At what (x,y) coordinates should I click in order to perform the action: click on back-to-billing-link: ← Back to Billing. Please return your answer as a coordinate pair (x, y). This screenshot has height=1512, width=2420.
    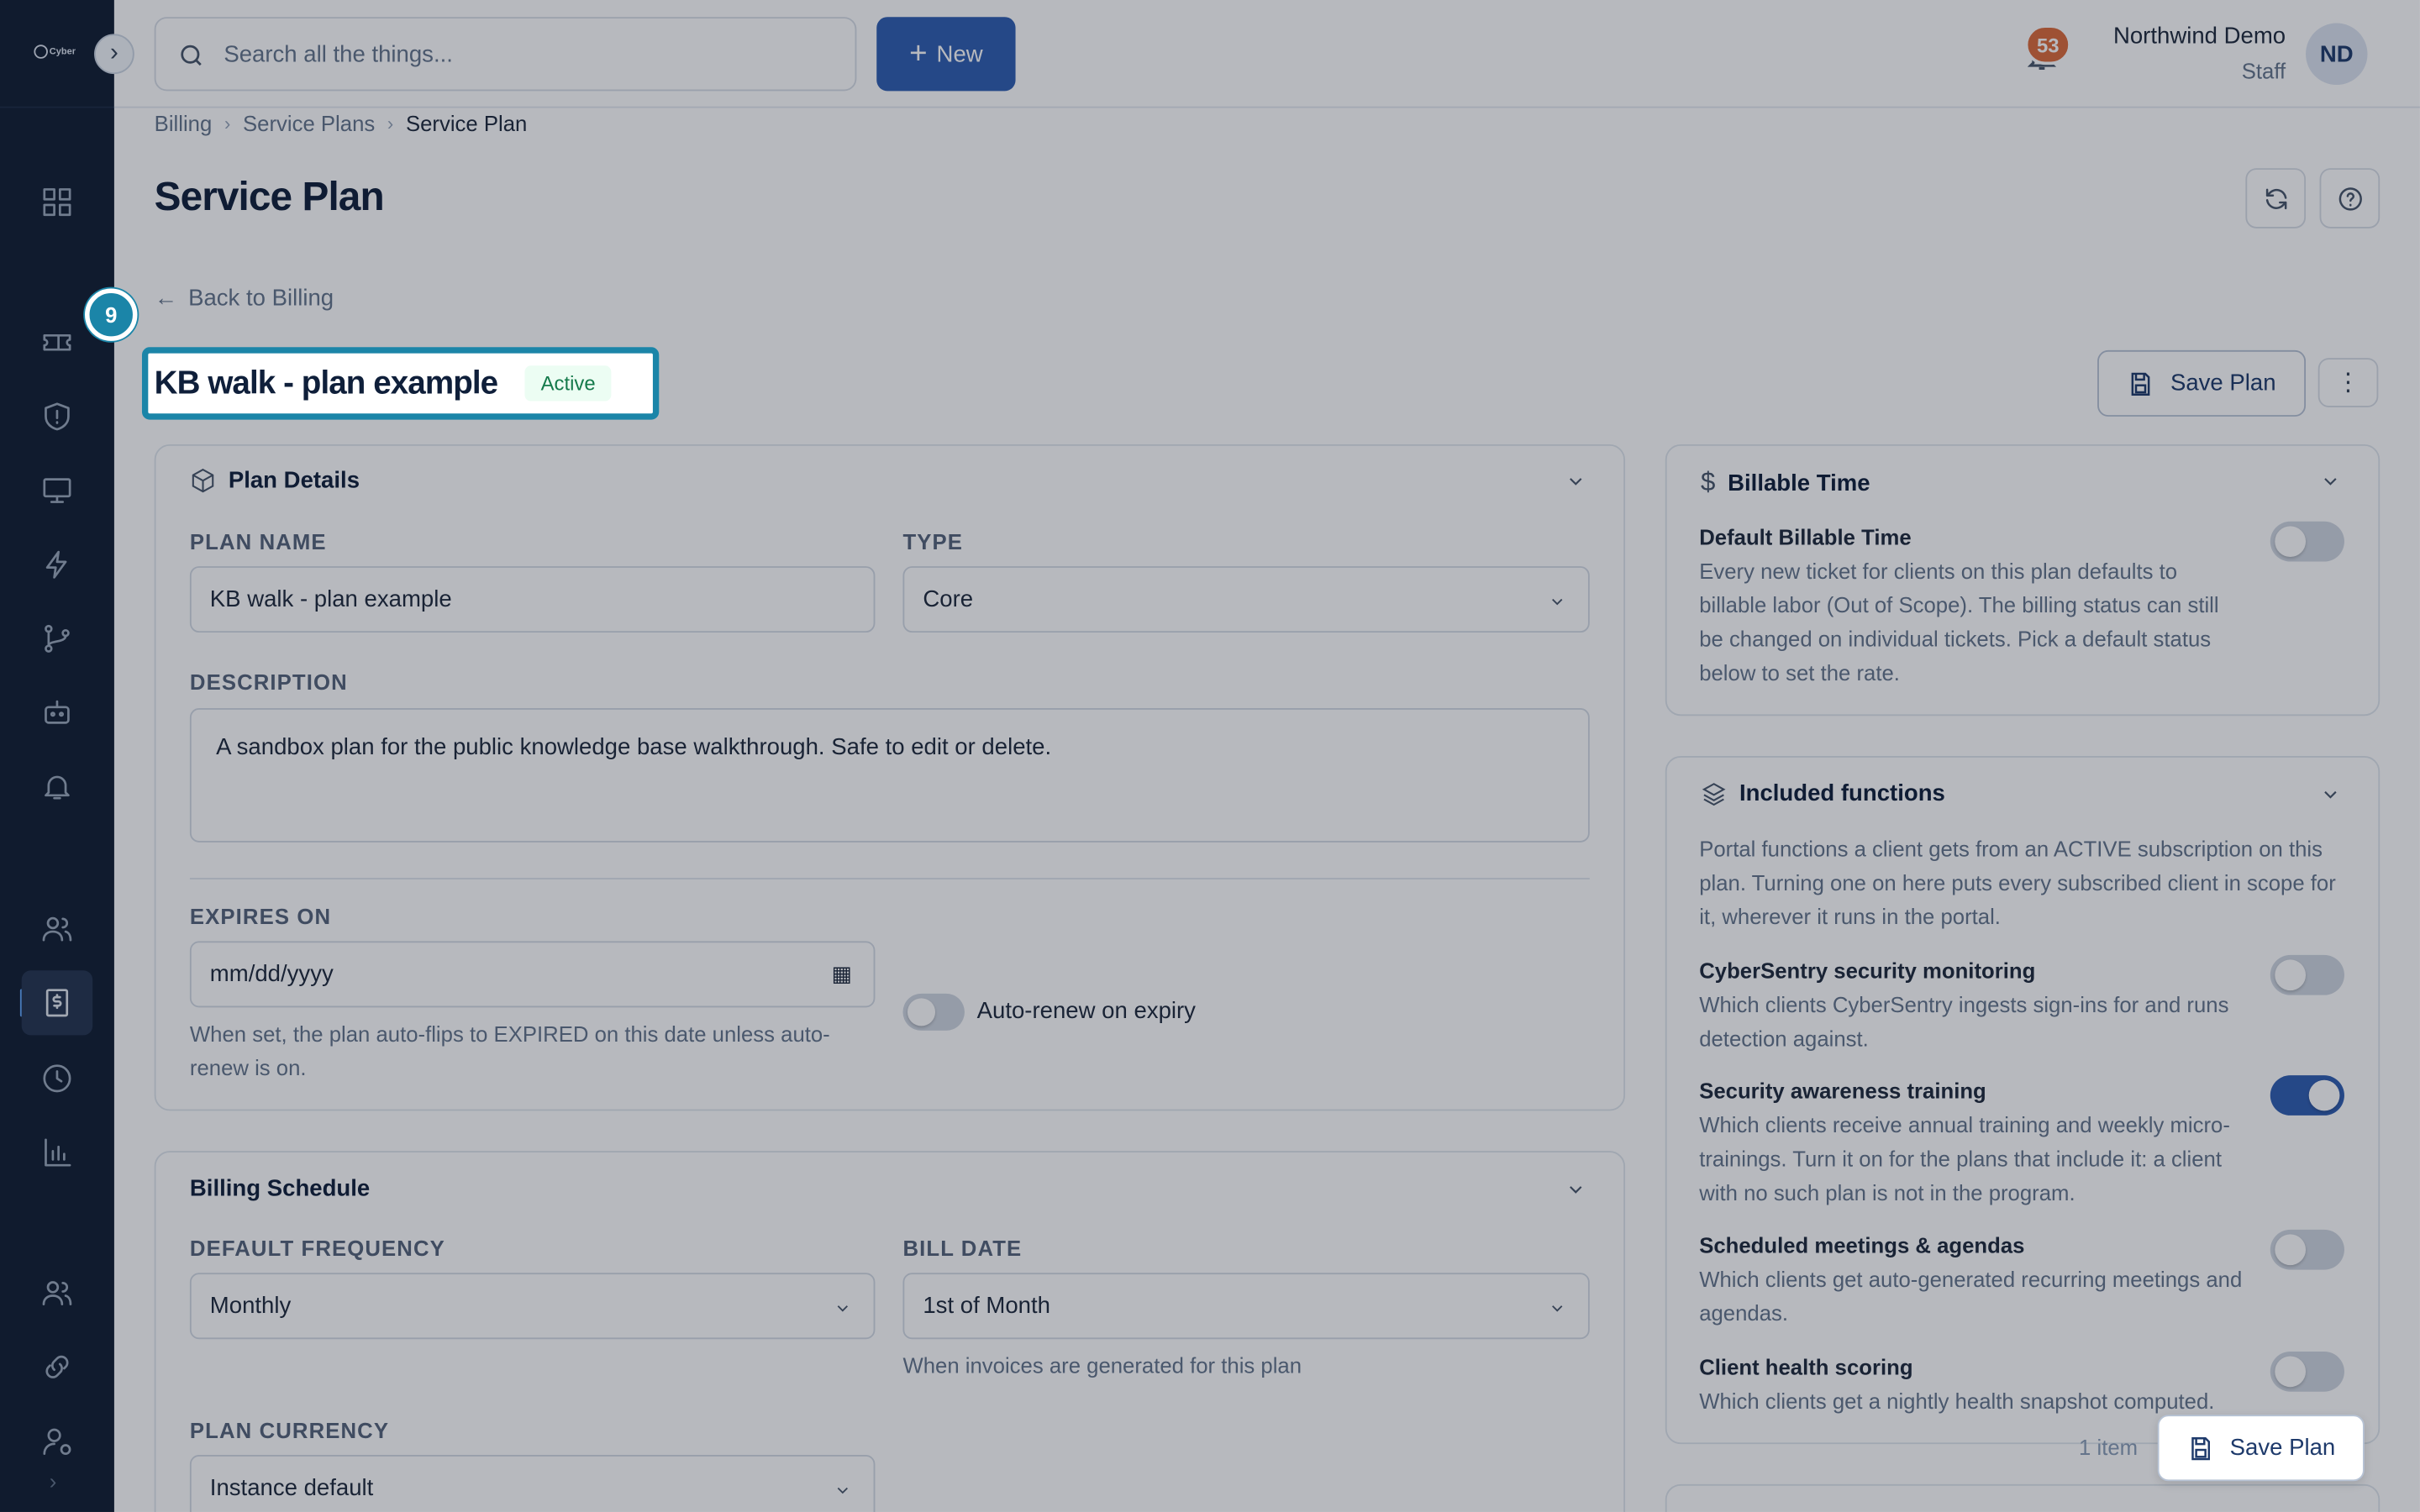
    Looking at the image, I should click on (244, 299).